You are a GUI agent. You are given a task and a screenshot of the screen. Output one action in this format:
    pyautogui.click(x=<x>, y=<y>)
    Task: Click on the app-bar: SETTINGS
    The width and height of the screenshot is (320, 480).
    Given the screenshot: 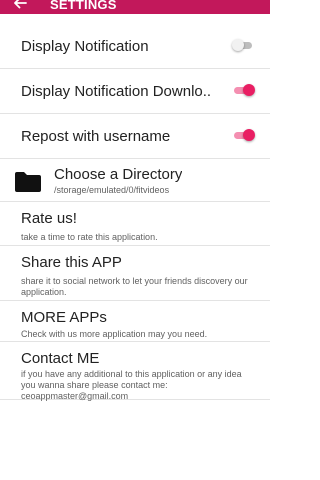 What is the action you would take?
    pyautogui.click(x=135, y=7)
    